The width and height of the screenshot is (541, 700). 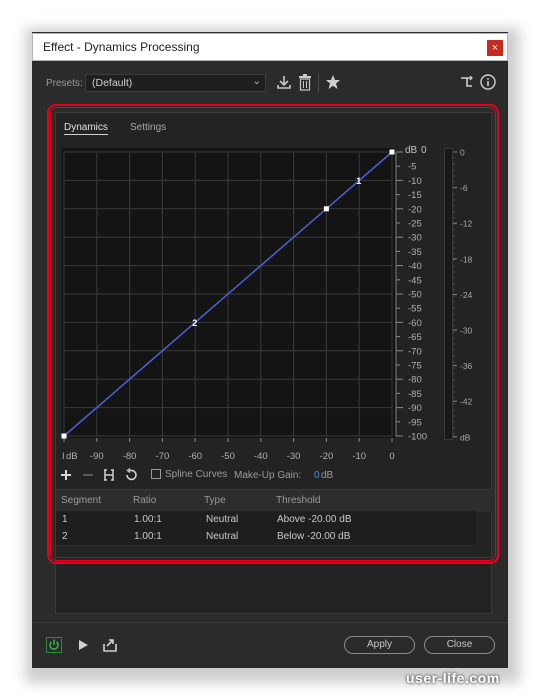 I want to click on export-icon, so click(x=110, y=645).